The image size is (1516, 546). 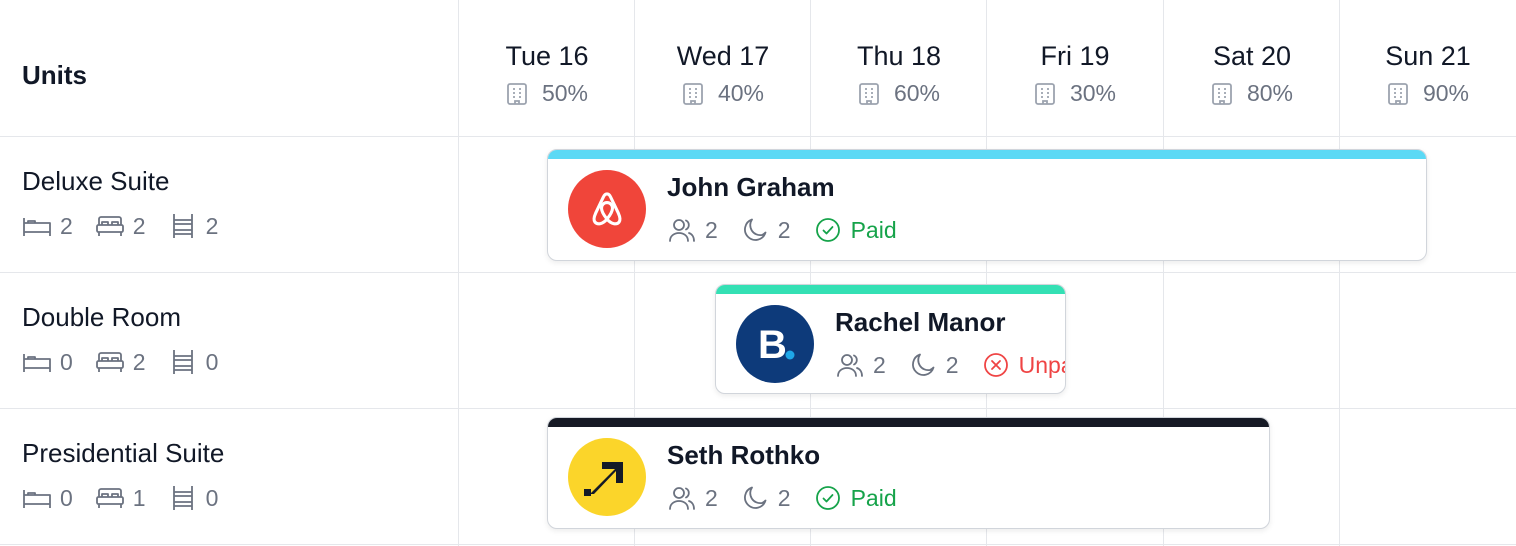 I want to click on units-column-header: Units, so click(x=54, y=75).